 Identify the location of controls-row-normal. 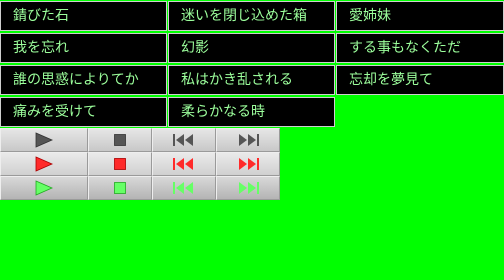
(140, 140).